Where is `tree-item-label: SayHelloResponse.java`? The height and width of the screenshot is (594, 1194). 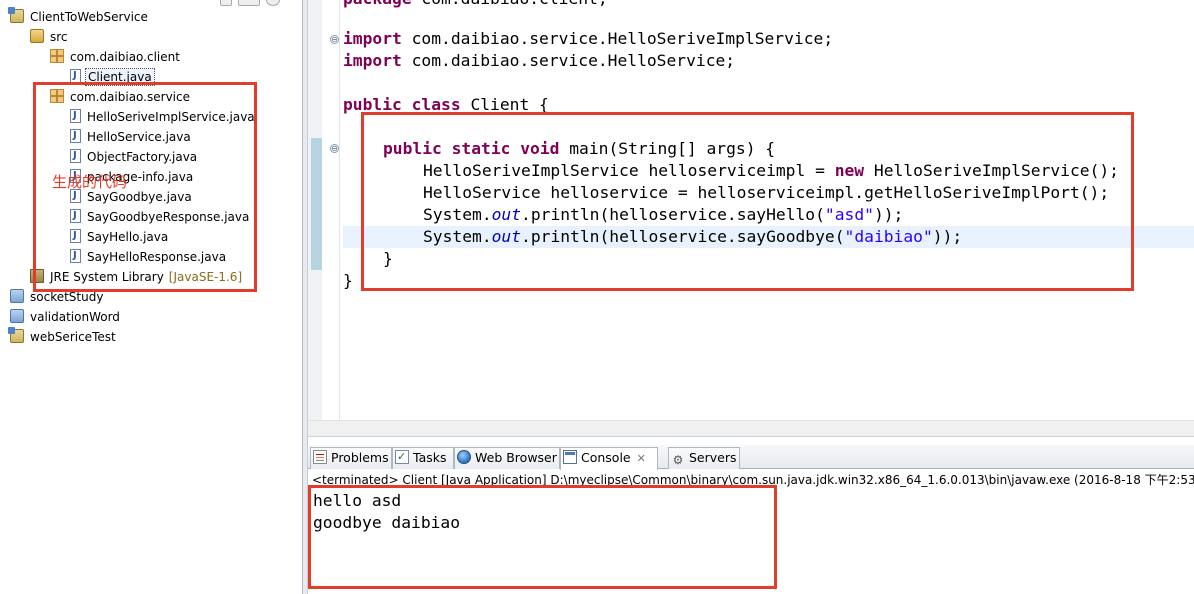 tree-item-label: SayHelloResponse.java is located at coordinates (157, 257).